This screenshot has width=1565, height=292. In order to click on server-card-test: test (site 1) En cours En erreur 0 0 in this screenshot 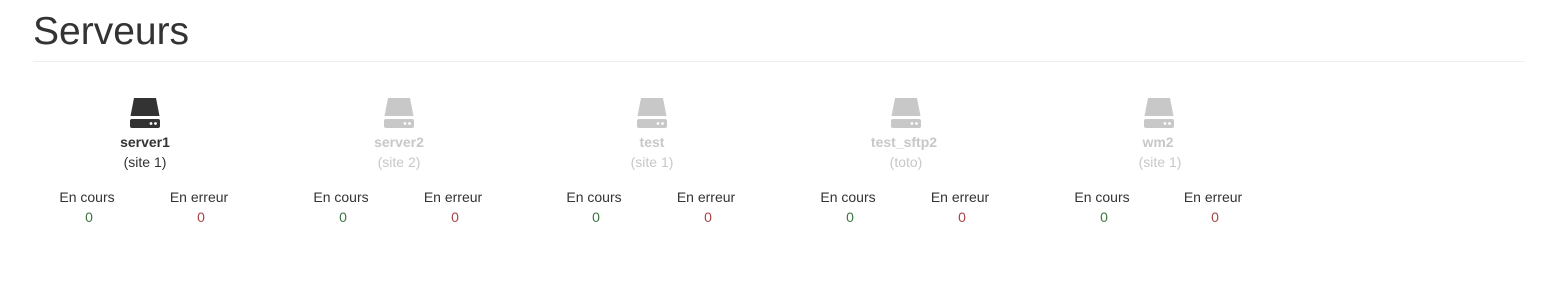, I will do `click(652, 166)`.